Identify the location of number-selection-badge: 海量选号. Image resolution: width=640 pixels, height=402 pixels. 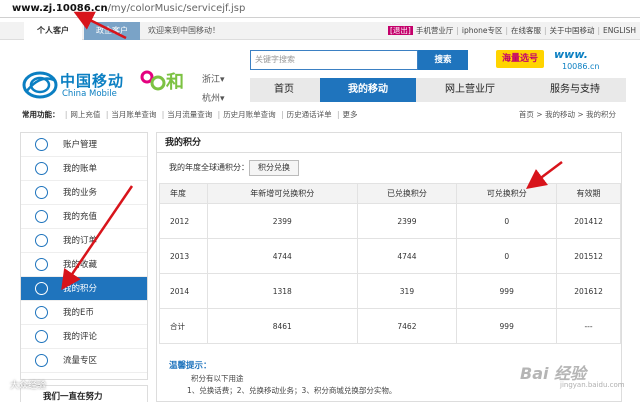
(520, 59).